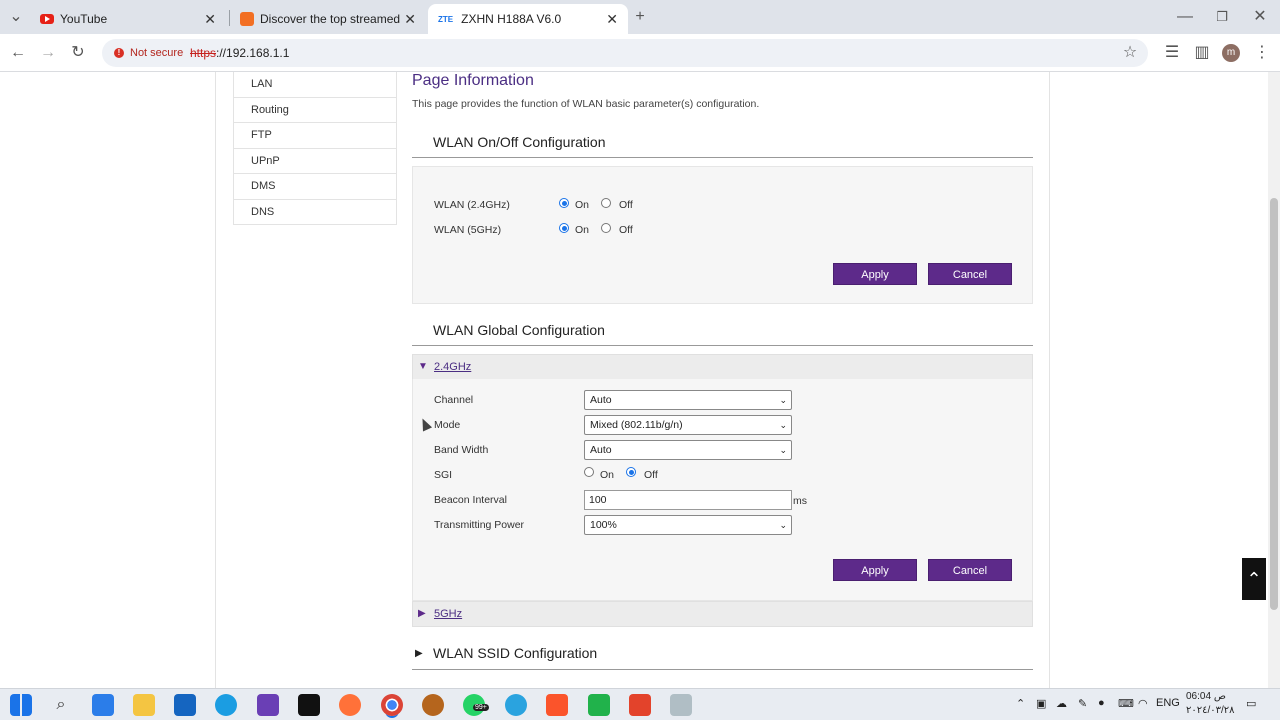 Image resolution: width=1280 pixels, height=720 pixels. I want to click on sidebar-item-dns: DNS, so click(315, 212).